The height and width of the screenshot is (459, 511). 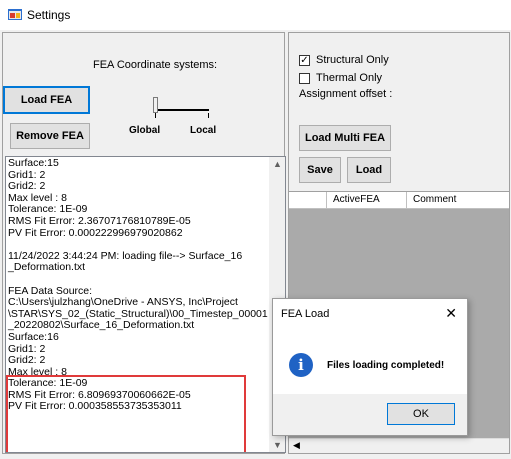 What do you see at coordinates (27, 360) in the screenshot?
I see `log-line: Grid2: 2` at bounding box center [27, 360].